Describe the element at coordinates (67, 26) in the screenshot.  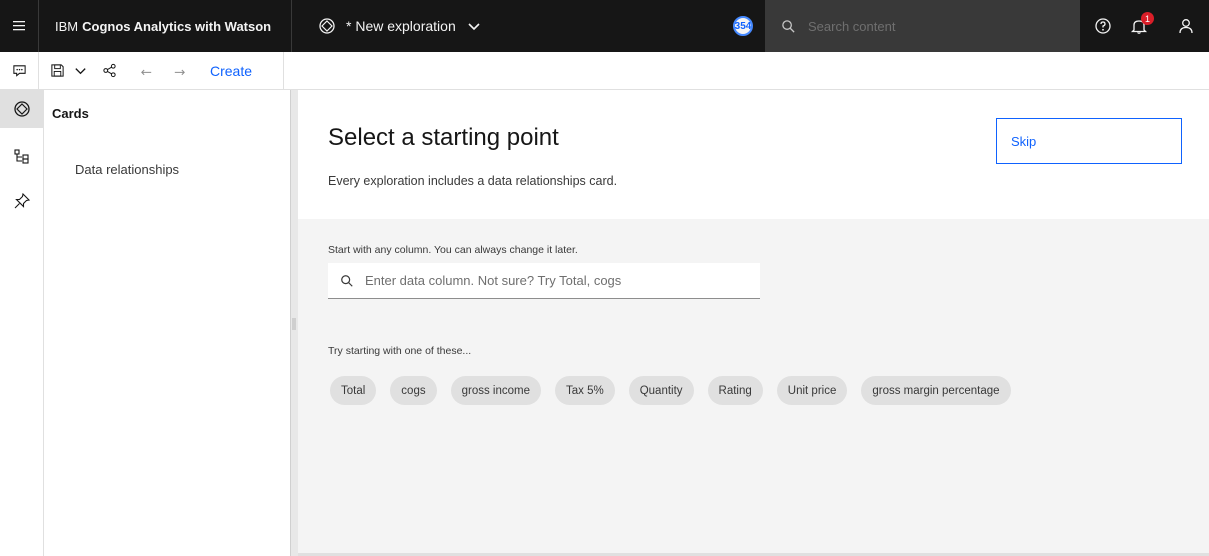
I see `brand-prefix: IBM` at that location.